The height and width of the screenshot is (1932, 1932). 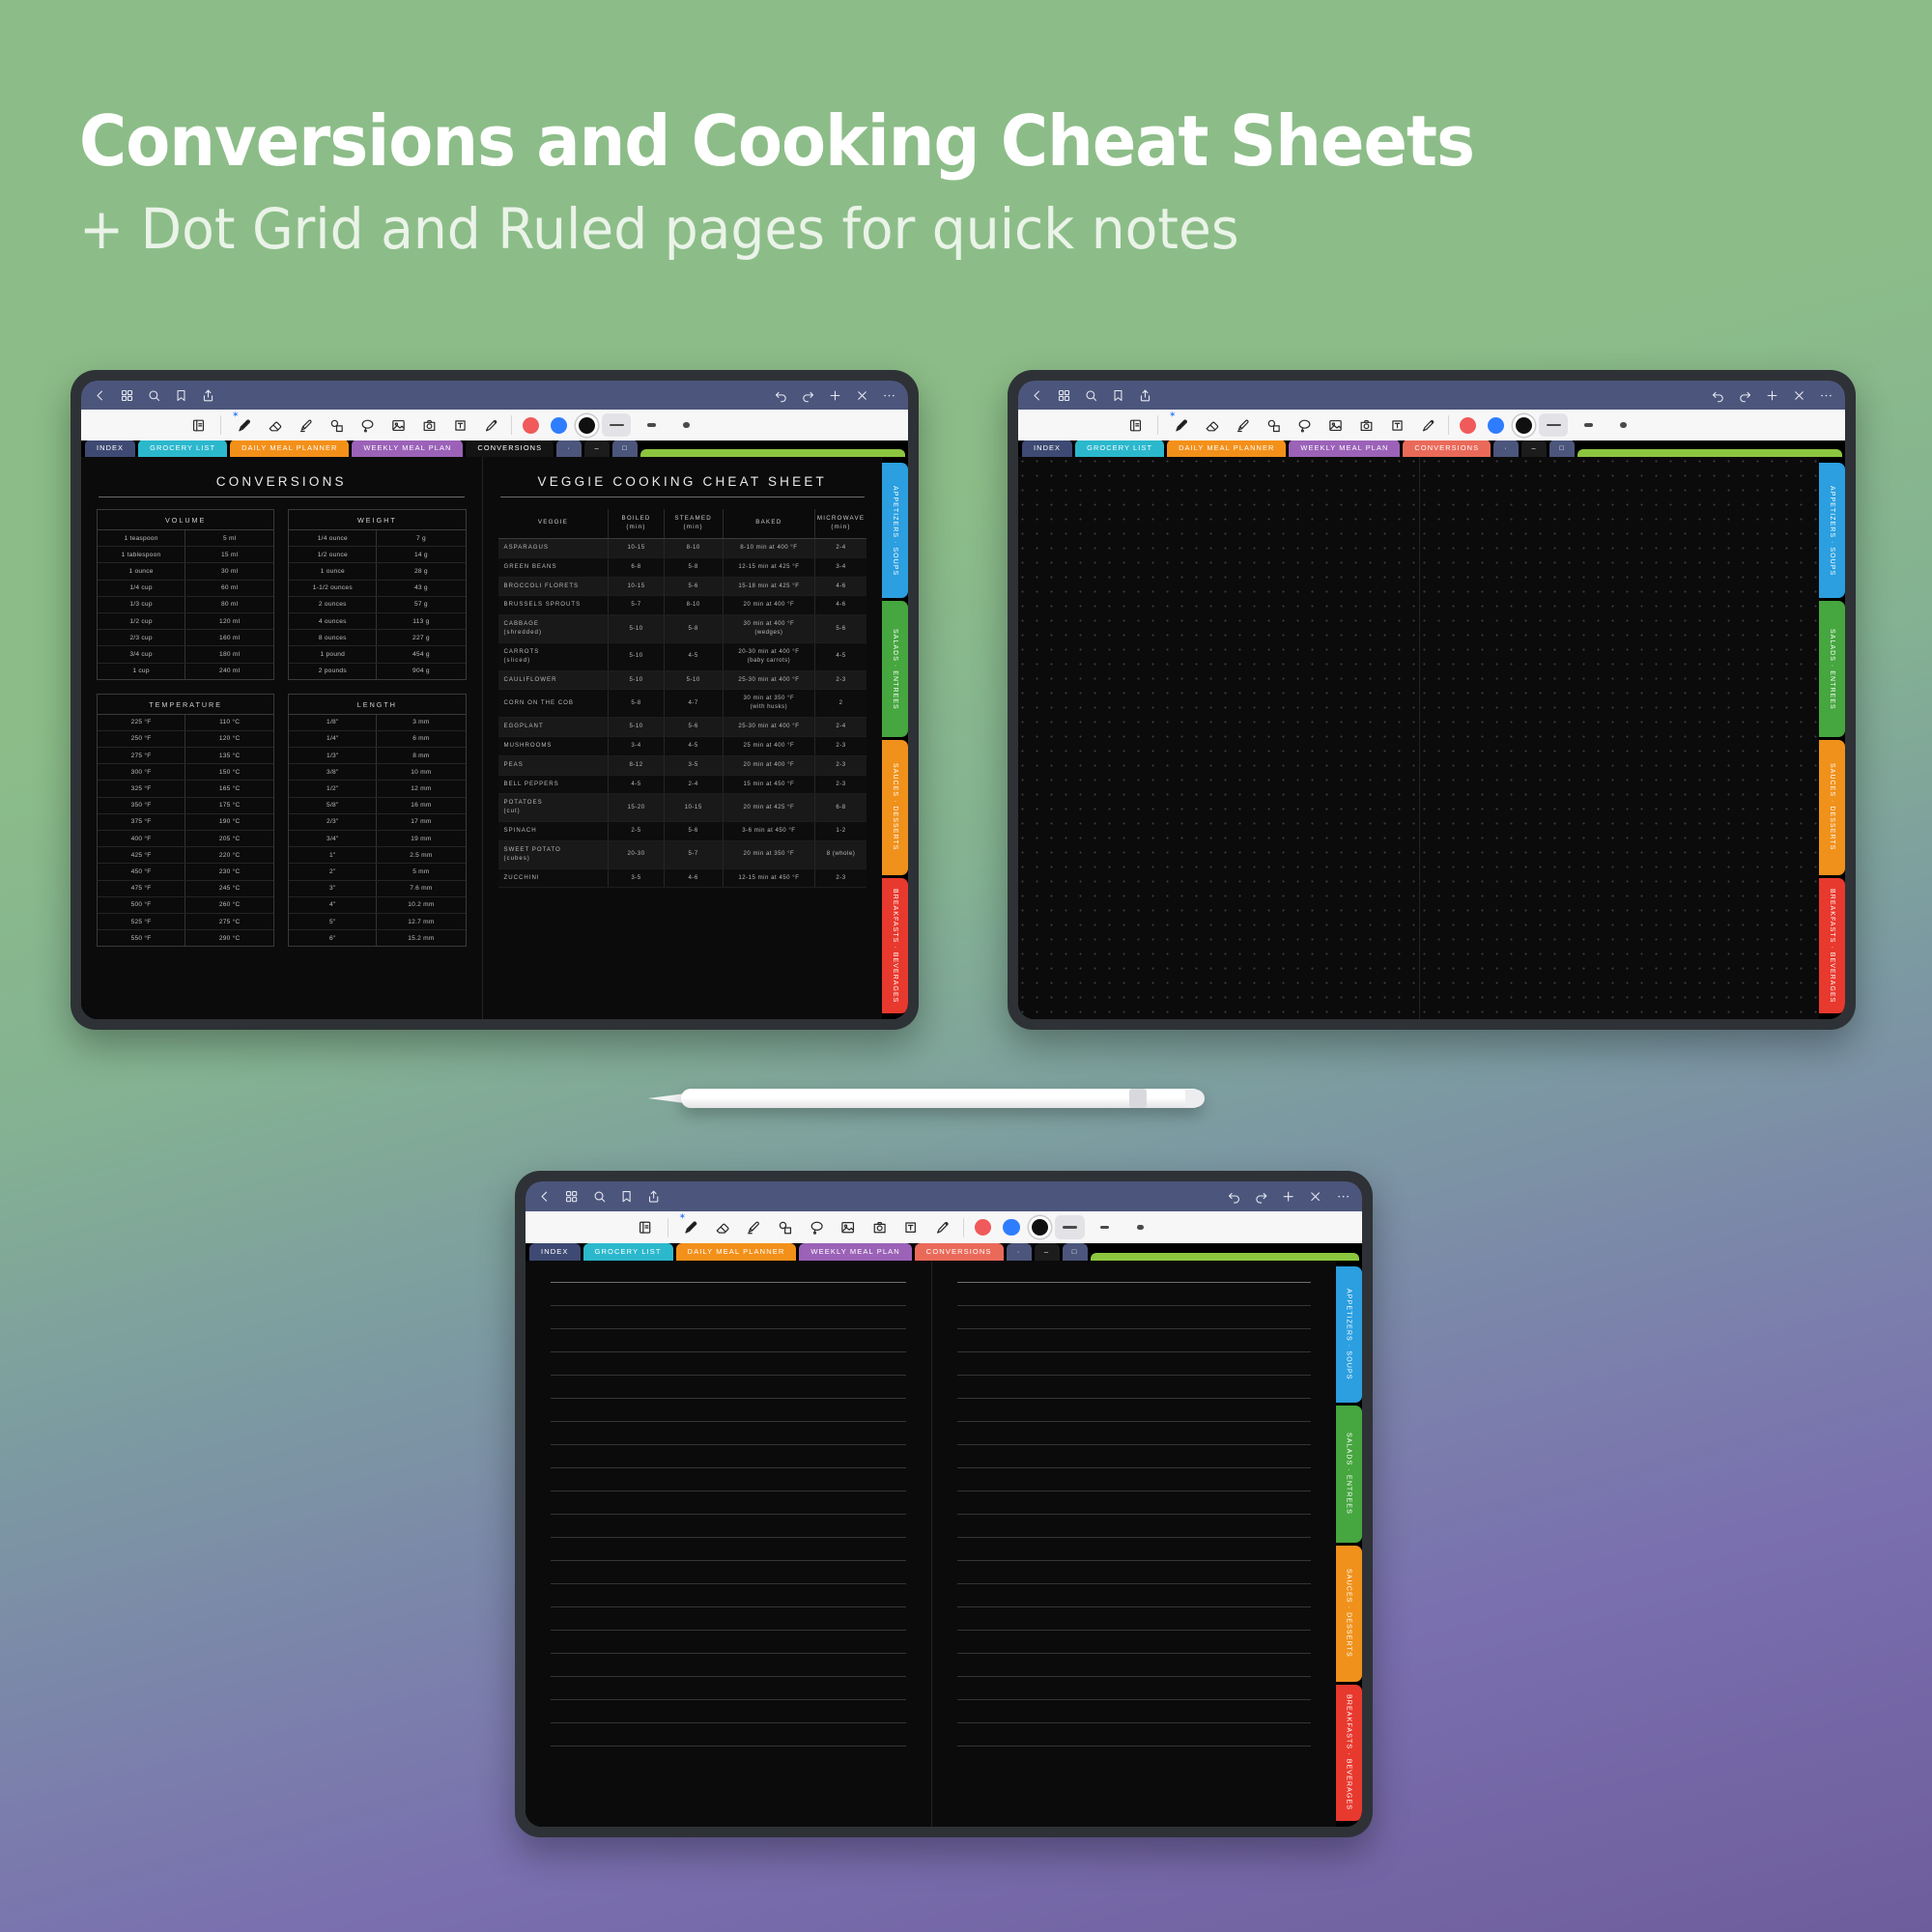 I want to click on camera-icon, so click(x=1365, y=425).